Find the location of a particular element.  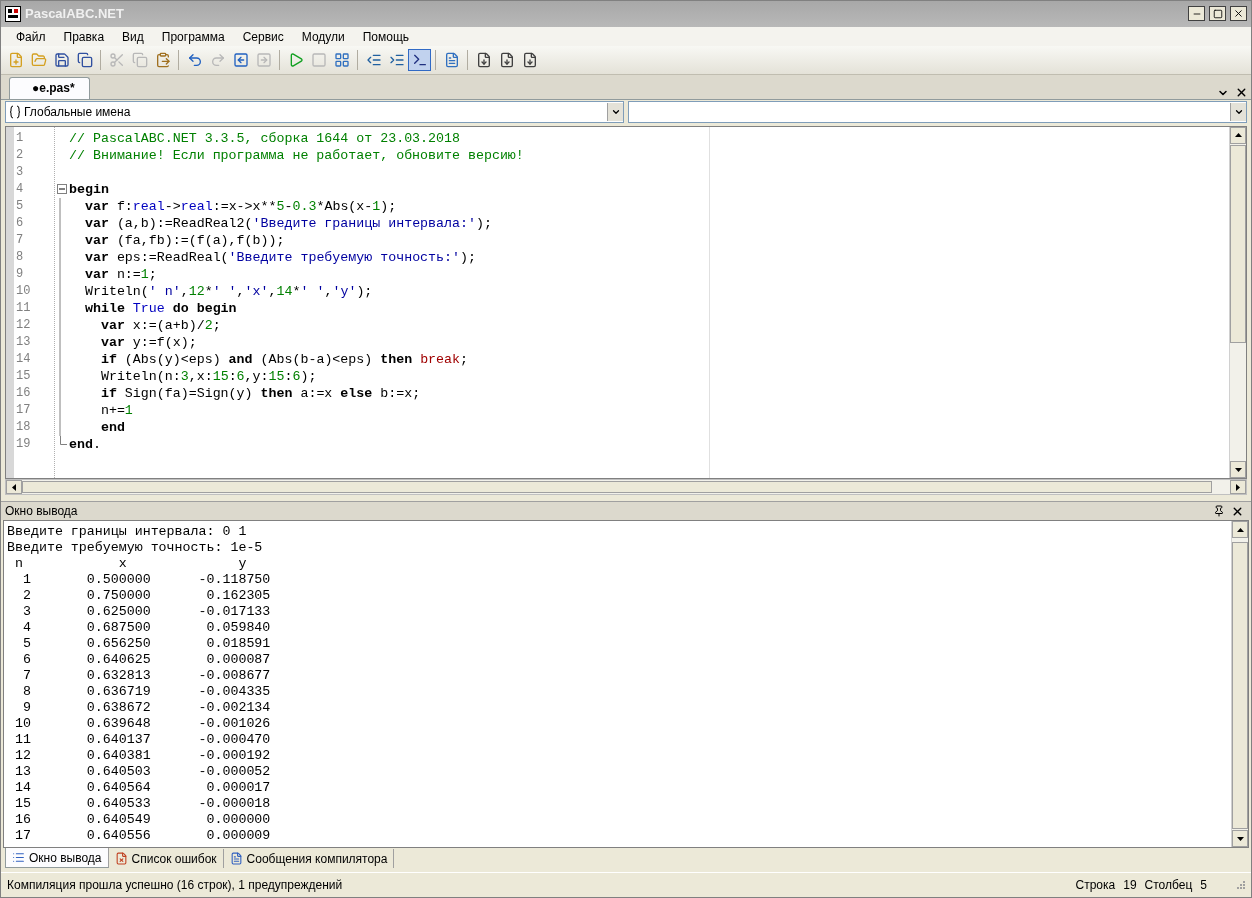

document-icon is located at coordinates (236, 859).